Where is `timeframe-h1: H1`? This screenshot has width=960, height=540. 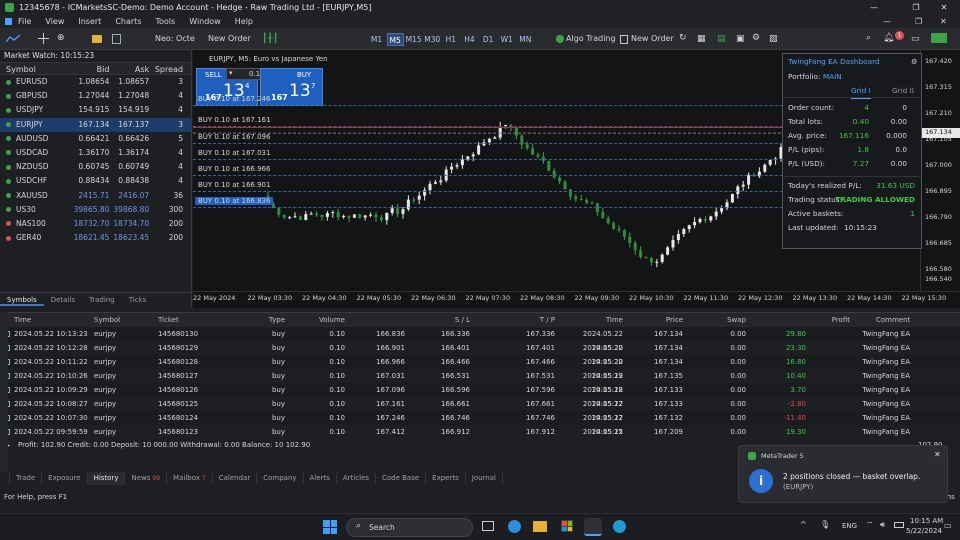 timeframe-h1: H1 is located at coordinates (450, 39).